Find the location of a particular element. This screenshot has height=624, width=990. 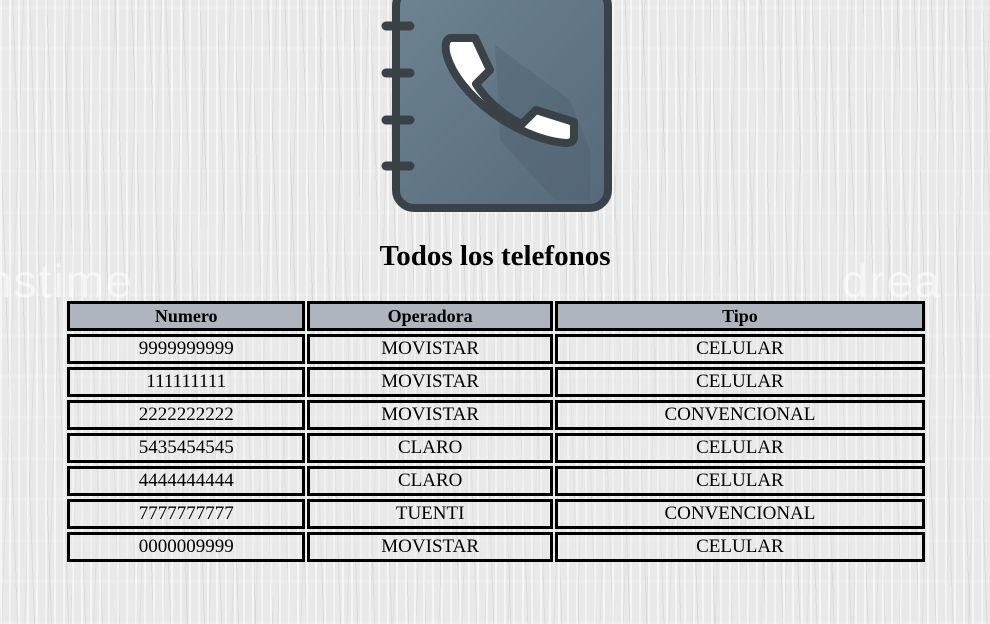

table-row: 0000009999 MOVISTAR CELULAR is located at coordinates (496, 547).